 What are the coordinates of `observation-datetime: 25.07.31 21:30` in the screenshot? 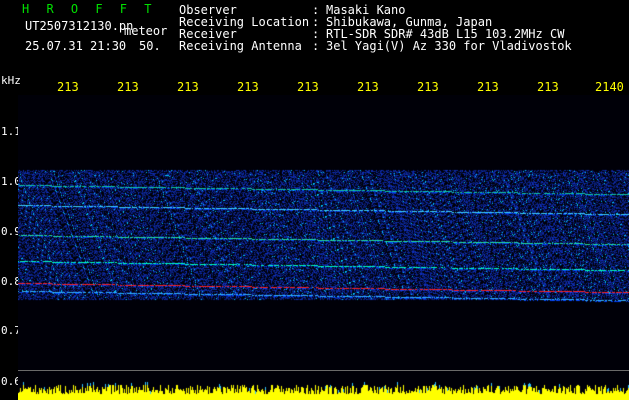 It's located at (76, 46).